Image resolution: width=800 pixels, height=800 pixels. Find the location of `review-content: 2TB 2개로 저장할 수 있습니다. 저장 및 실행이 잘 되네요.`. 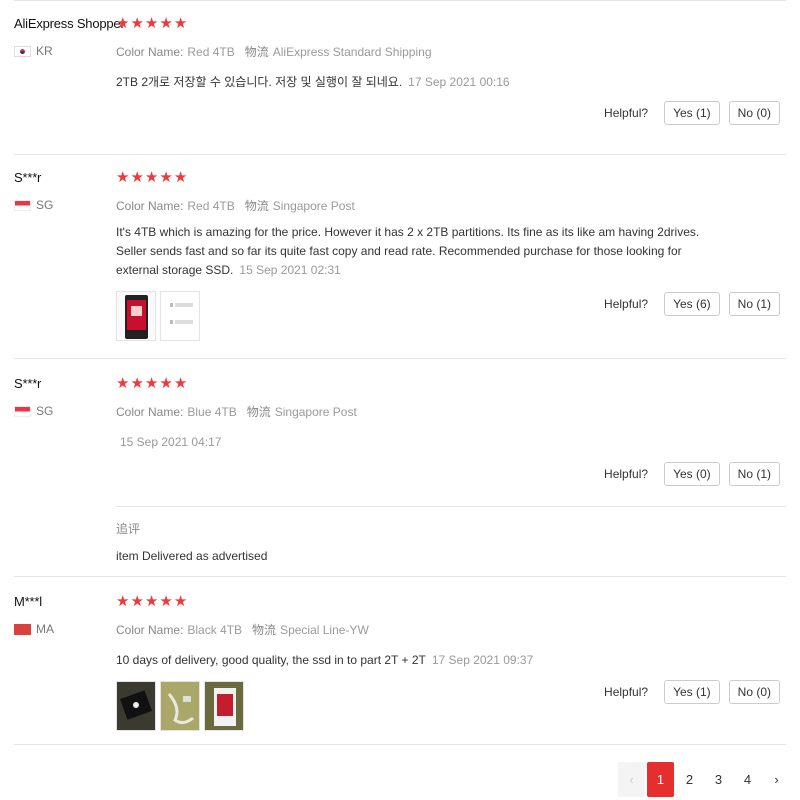

review-content: 2TB 2개로 저장할 수 있습니다. 저장 및 실행이 잘 되네요. is located at coordinates (259, 82).